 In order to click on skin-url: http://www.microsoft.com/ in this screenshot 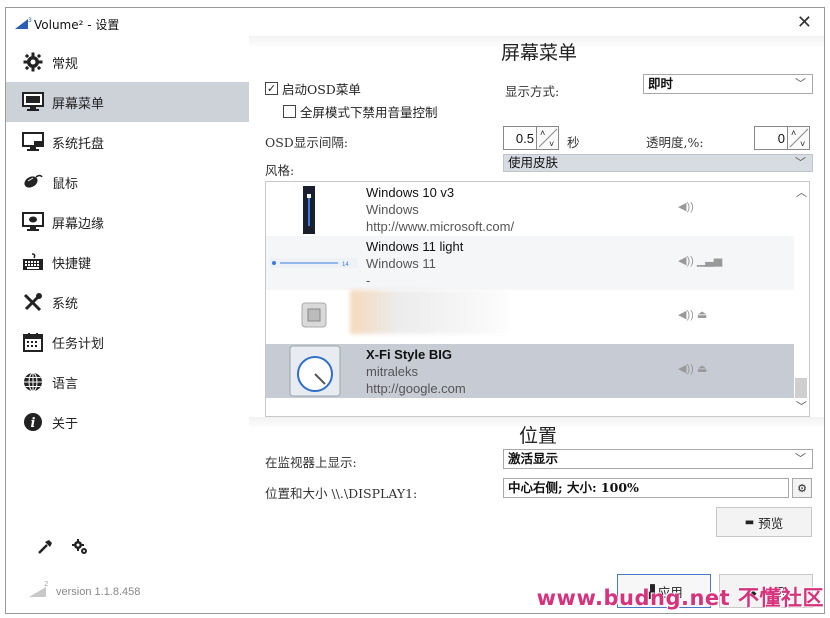, I will do `click(440, 226)`.